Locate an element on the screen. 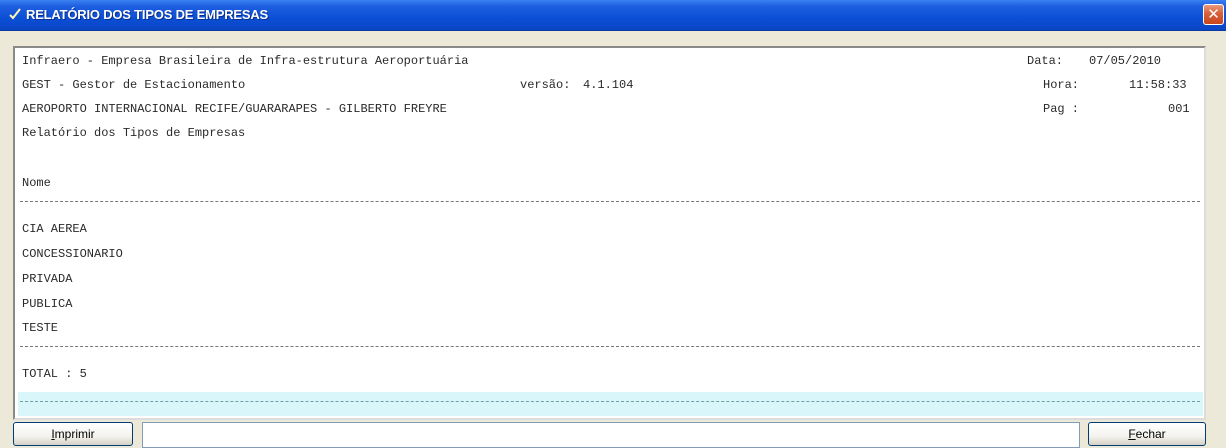  table-row: TESTE is located at coordinates (40, 328).